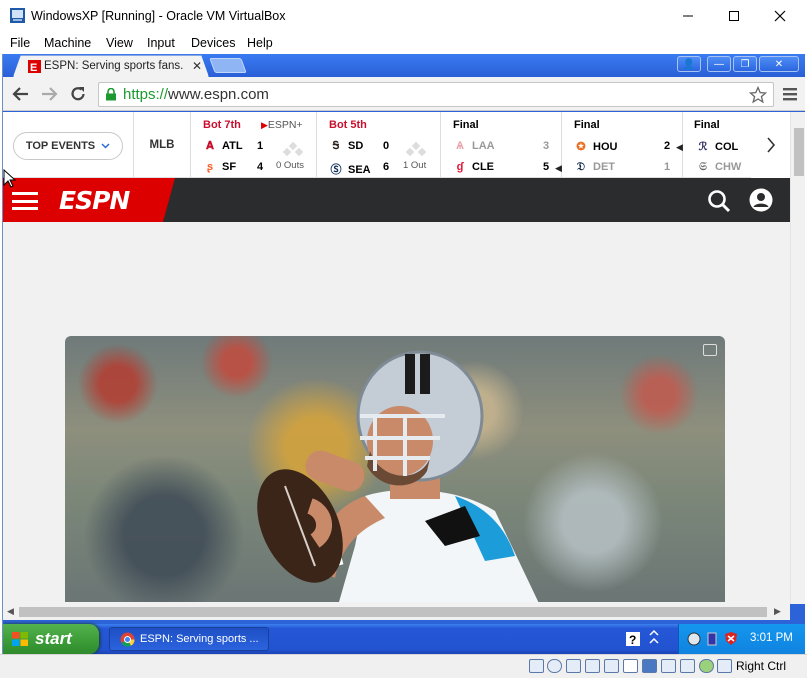 The width and height of the screenshot is (807, 678). I want to click on user-icon, so click(761, 200).